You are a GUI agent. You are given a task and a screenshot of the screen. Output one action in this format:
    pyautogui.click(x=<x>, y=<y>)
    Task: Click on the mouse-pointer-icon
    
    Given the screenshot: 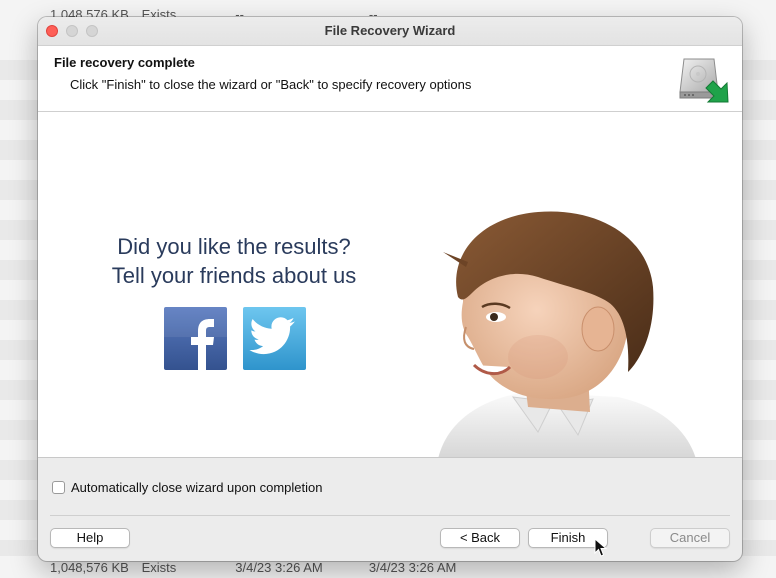 What is the action you would take?
    pyautogui.click(x=601, y=547)
    